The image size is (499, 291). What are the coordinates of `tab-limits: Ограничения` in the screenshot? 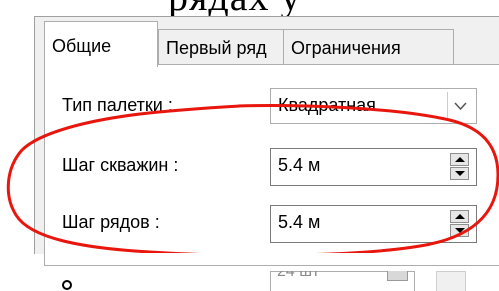 It's located at (368, 46).